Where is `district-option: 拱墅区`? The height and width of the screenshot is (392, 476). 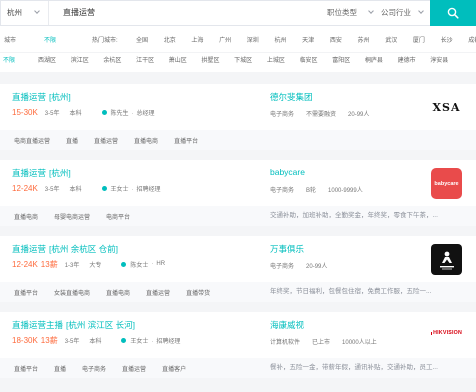 district-option: 拱墅区 is located at coordinates (217, 60).